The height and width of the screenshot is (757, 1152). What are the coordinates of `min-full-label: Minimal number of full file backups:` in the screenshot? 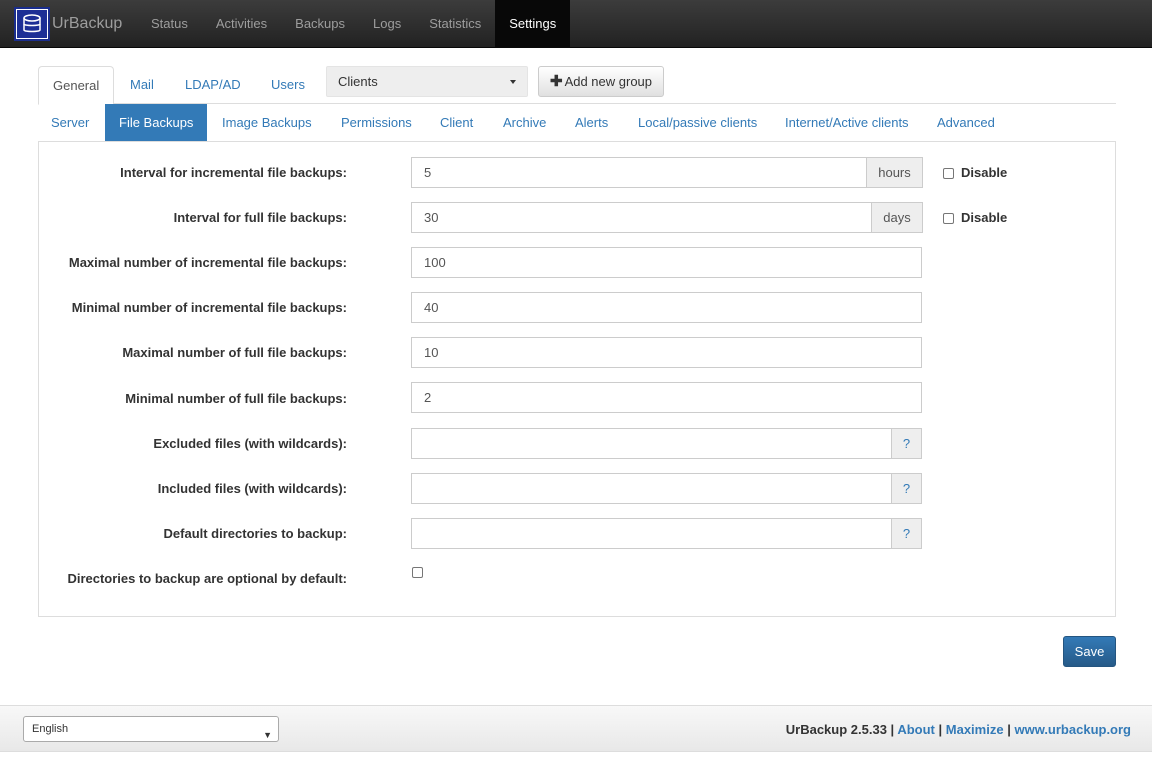 It's located at (236, 398).